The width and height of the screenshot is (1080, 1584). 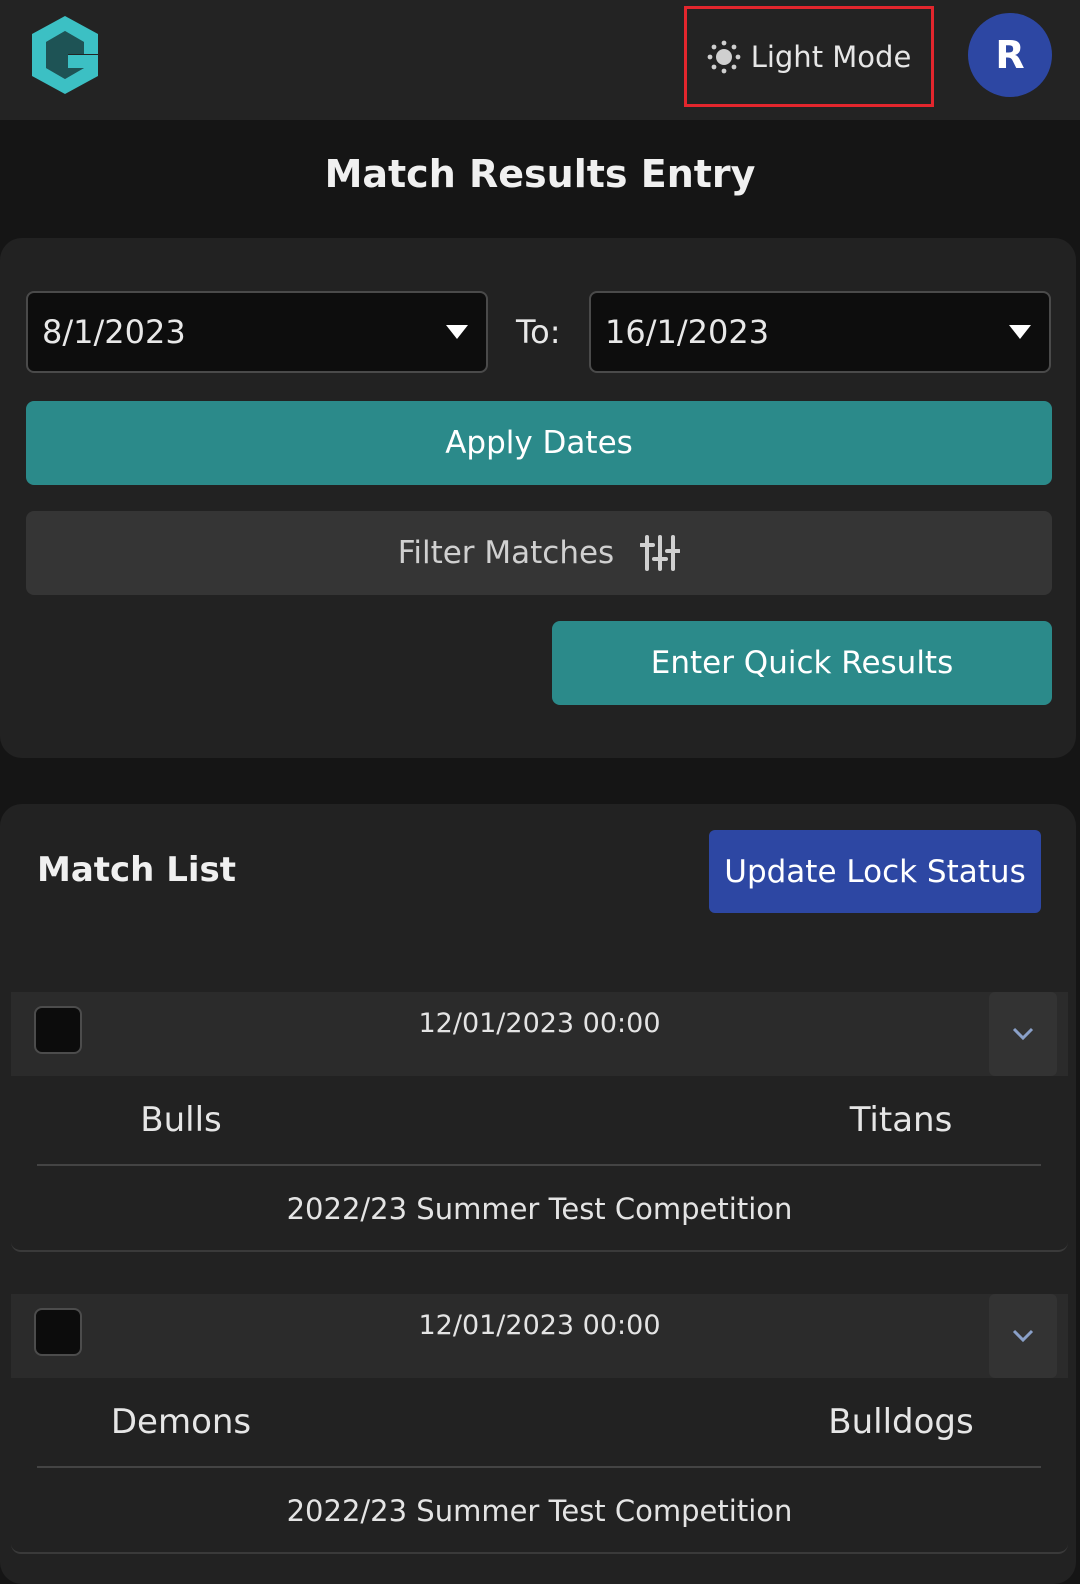 What do you see at coordinates (540, 174) in the screenshot?
I see `page-title: Match Results Entry` at bounding box center [540, 174].